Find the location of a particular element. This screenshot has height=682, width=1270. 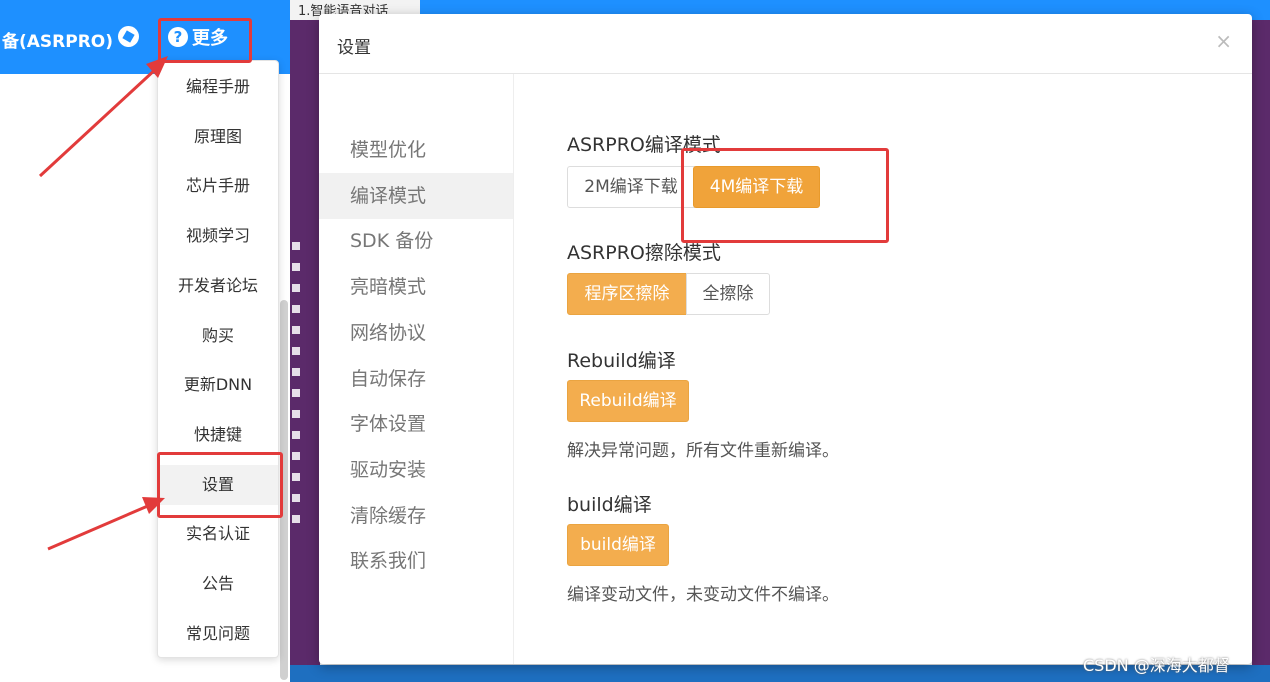

annotation-arrows is located at coordinates (103, 303).